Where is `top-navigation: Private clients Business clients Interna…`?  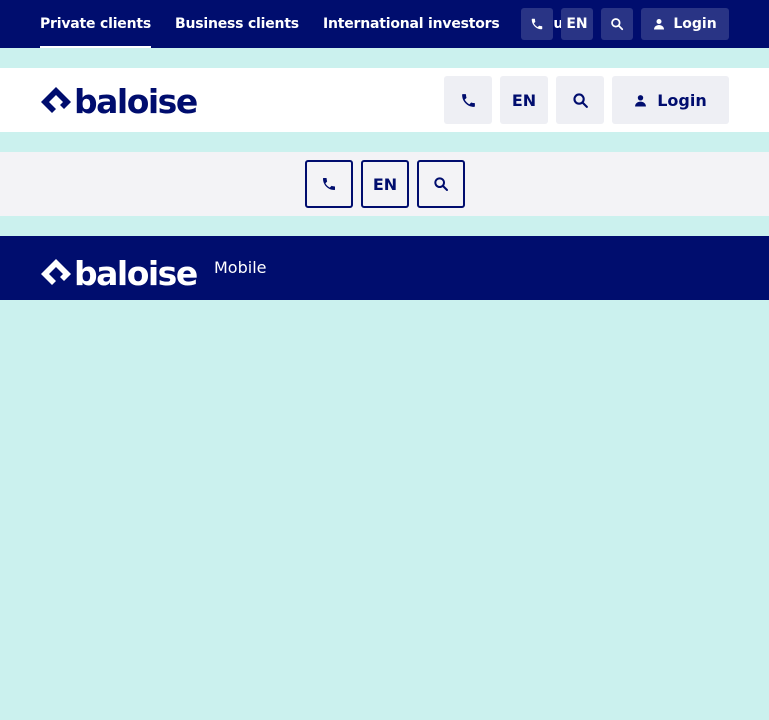 top-navigation: Private clients Business clients Interna… is located at coordinates (384, 24).